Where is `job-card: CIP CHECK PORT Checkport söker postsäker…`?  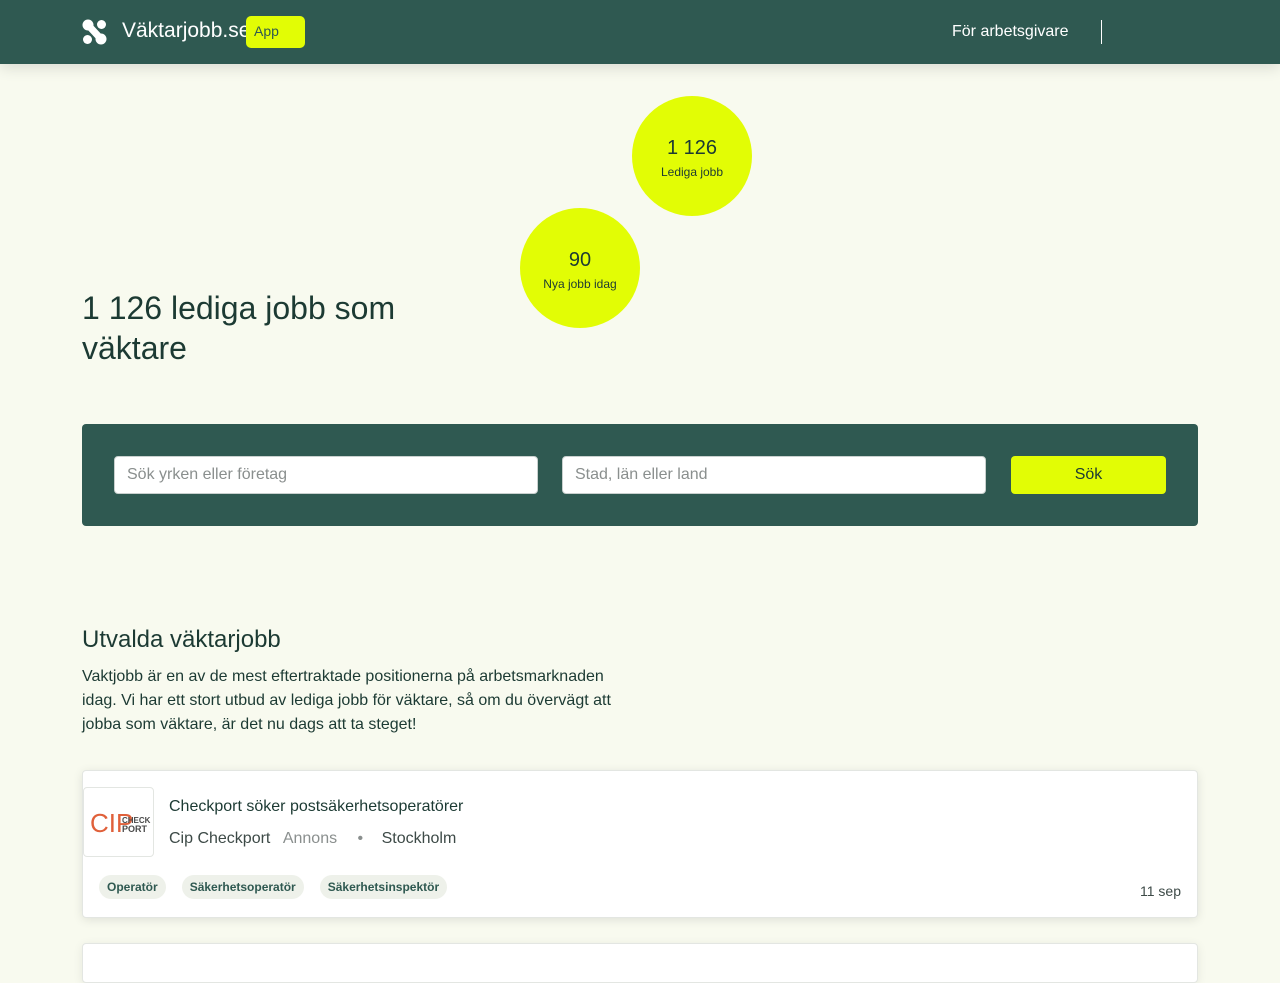 job-card: CIP CHECK PORT Checkport söker postsäker… is located at coordinates (640, 844).